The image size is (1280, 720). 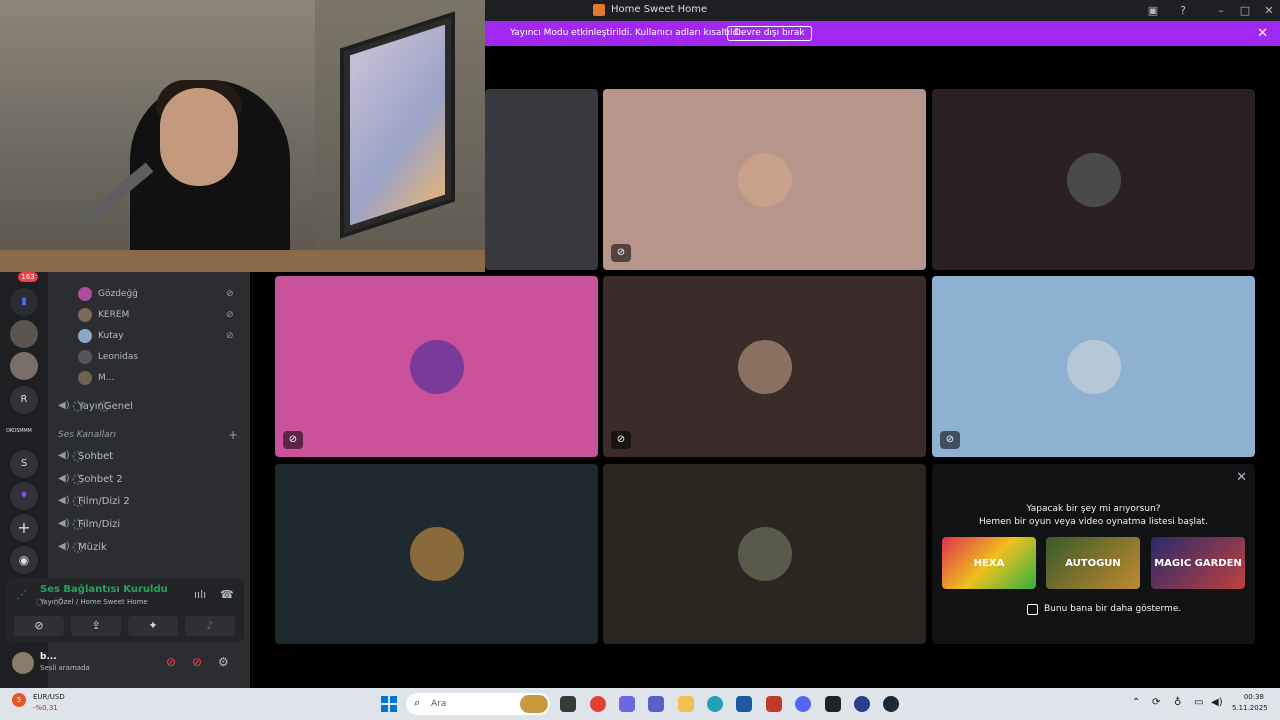 What do you see at coordinates (156, 315) in the screenshot?
I see `voice-user: KEREM ⊘` at bounding box center [156, 315].